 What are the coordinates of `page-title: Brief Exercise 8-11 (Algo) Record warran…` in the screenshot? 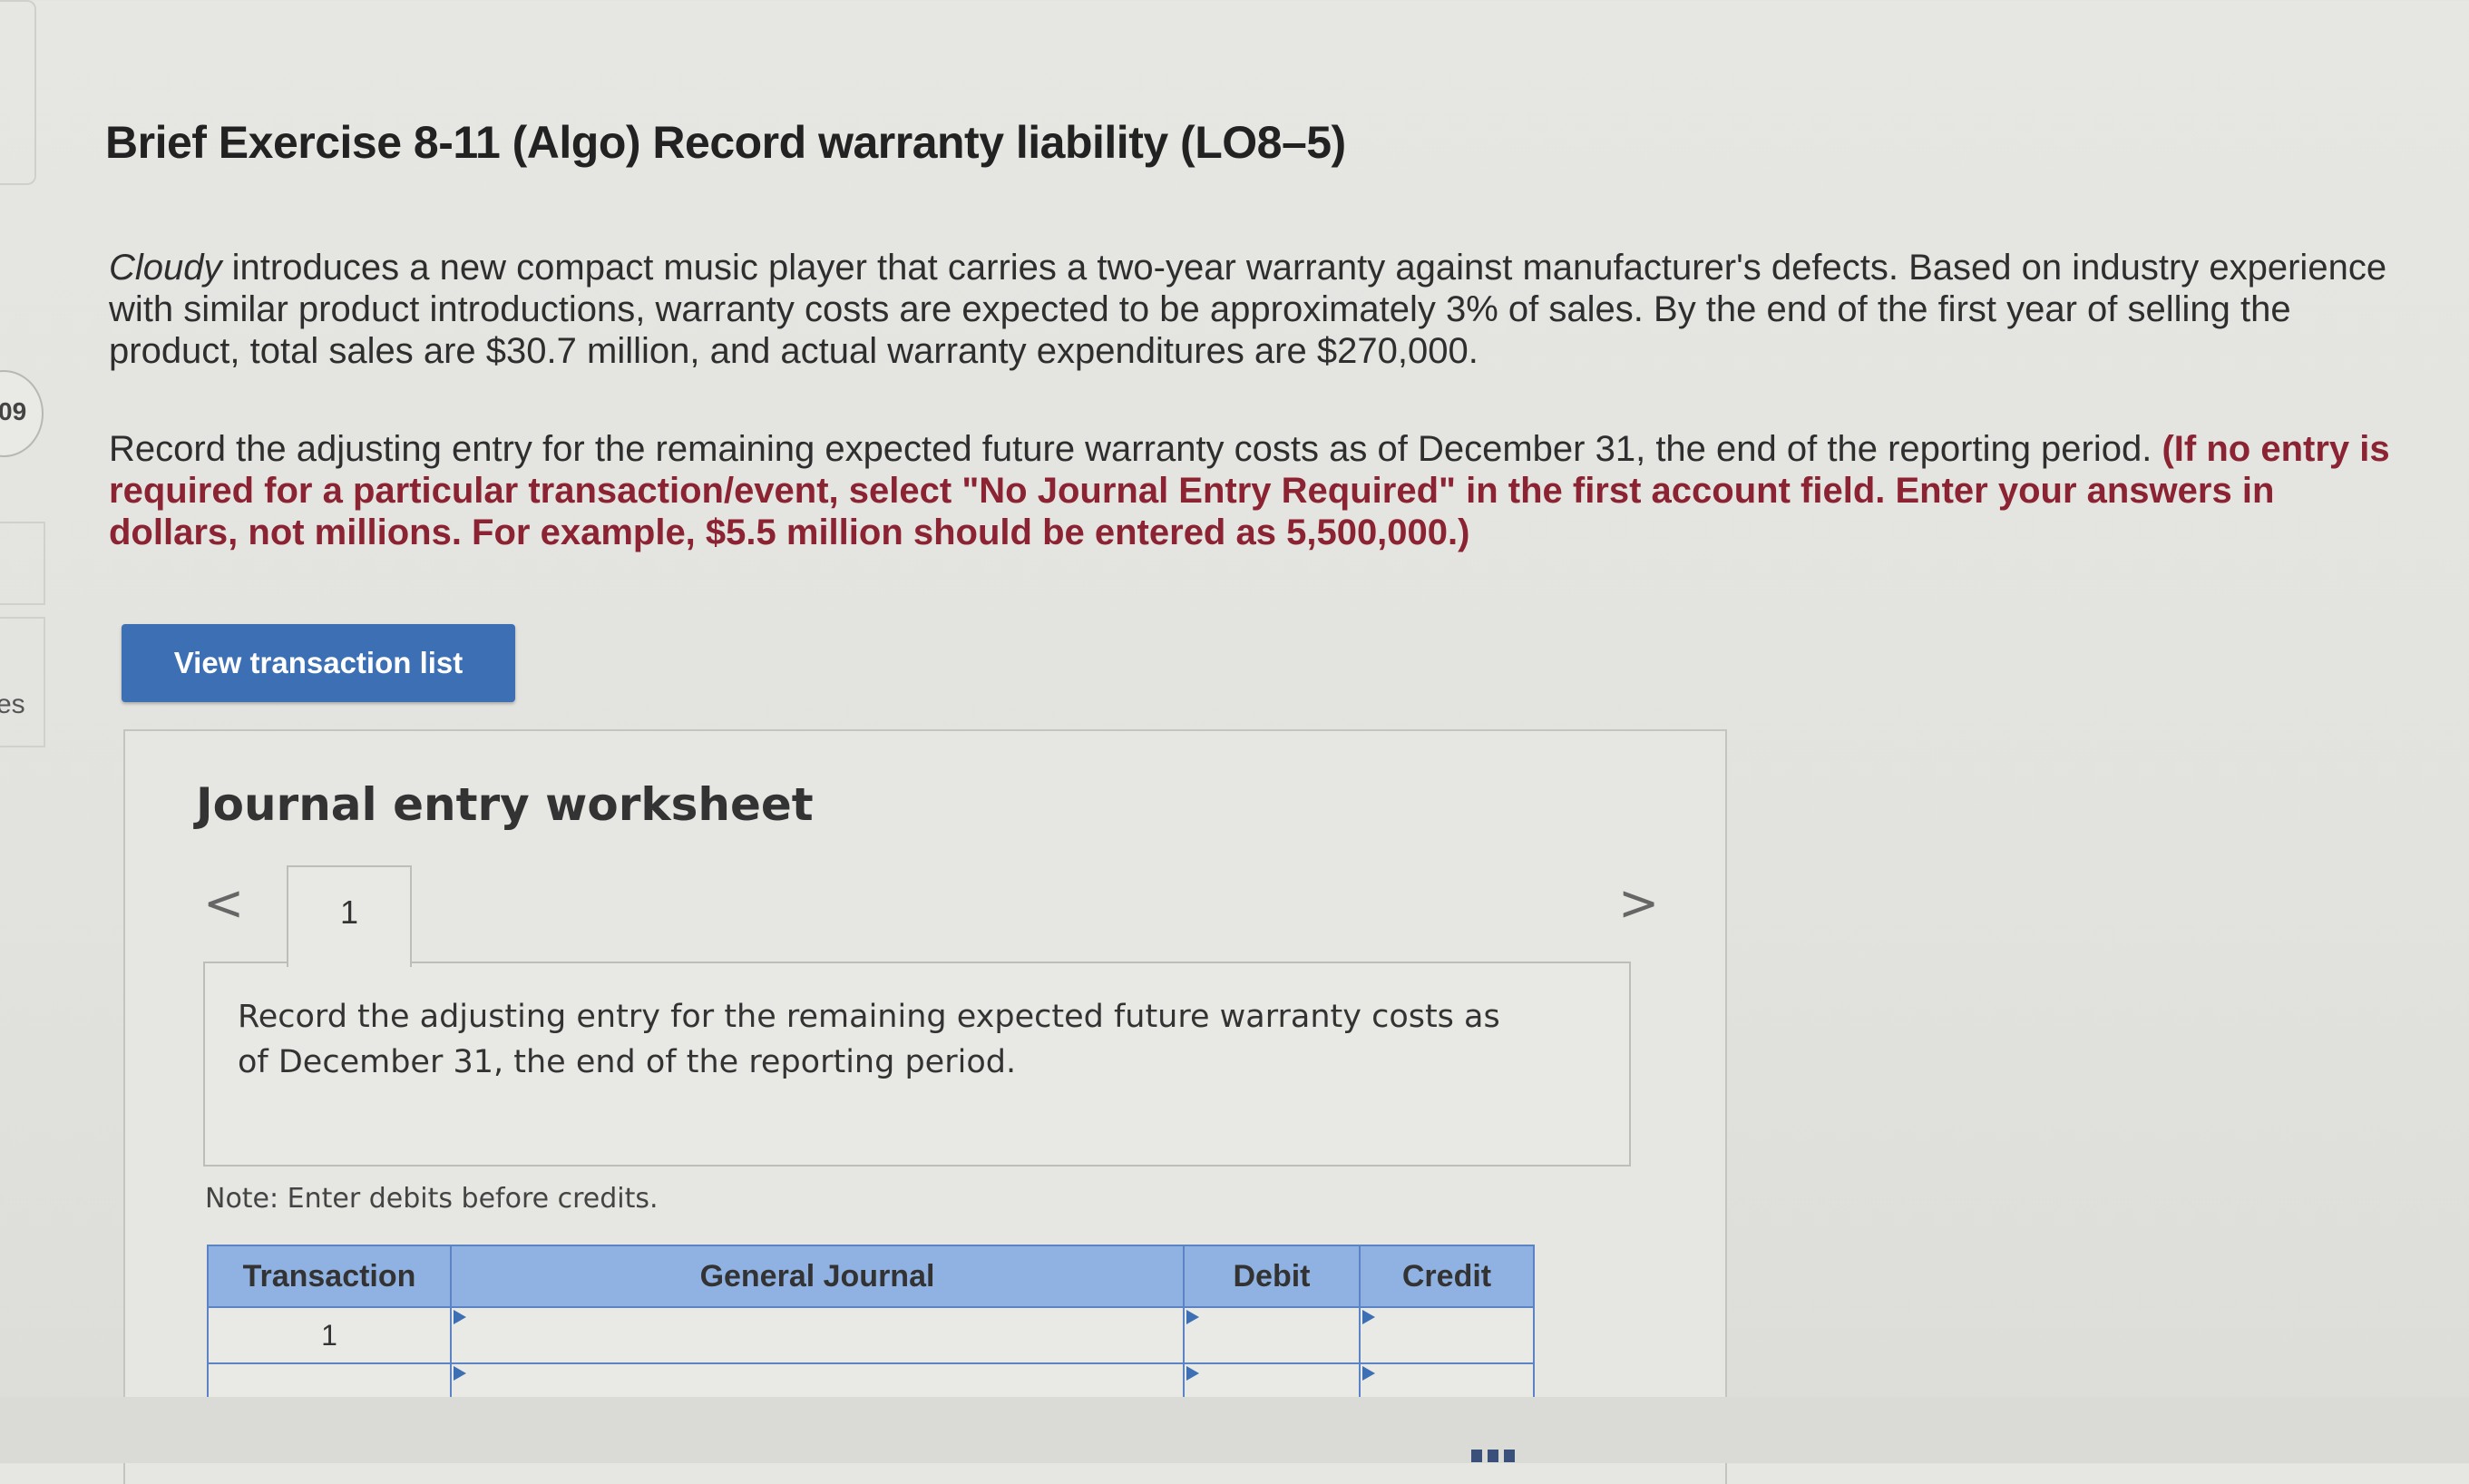 It's located at (725, 142).